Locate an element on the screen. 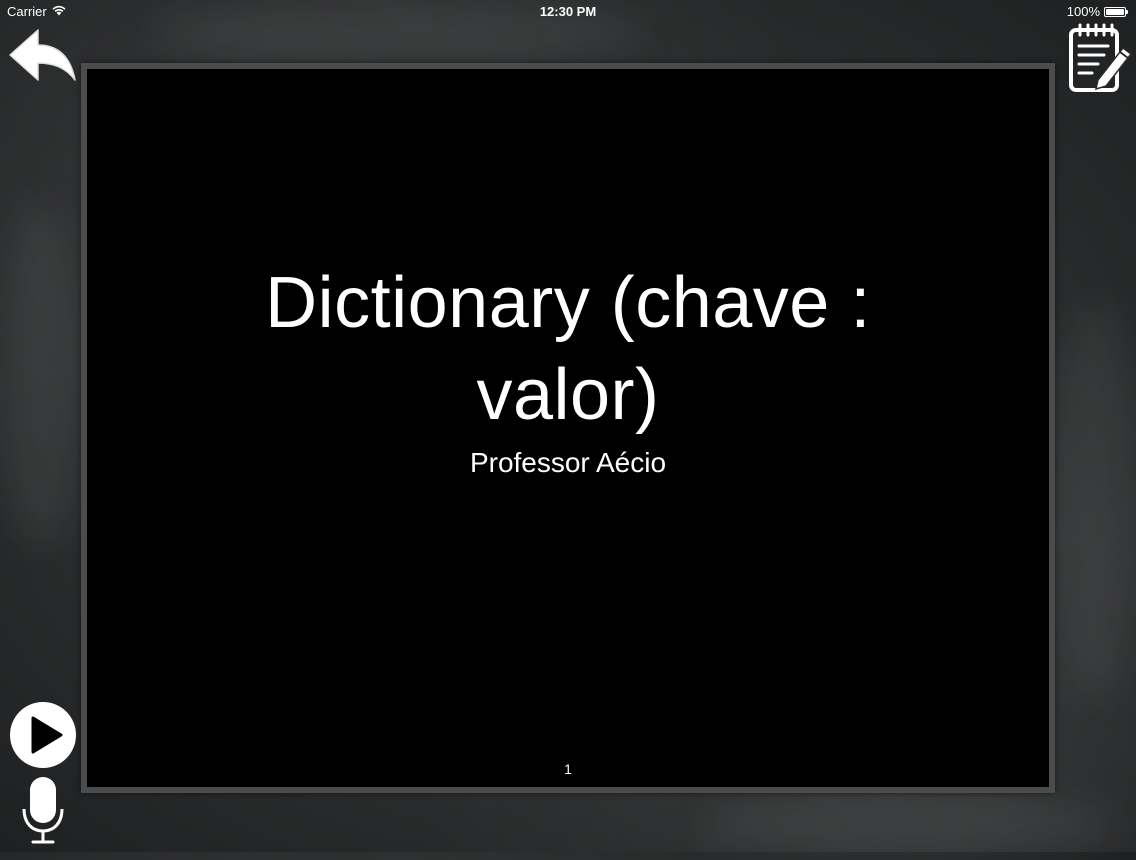  status-battery: 100% is located at coordinates (1097, 11).